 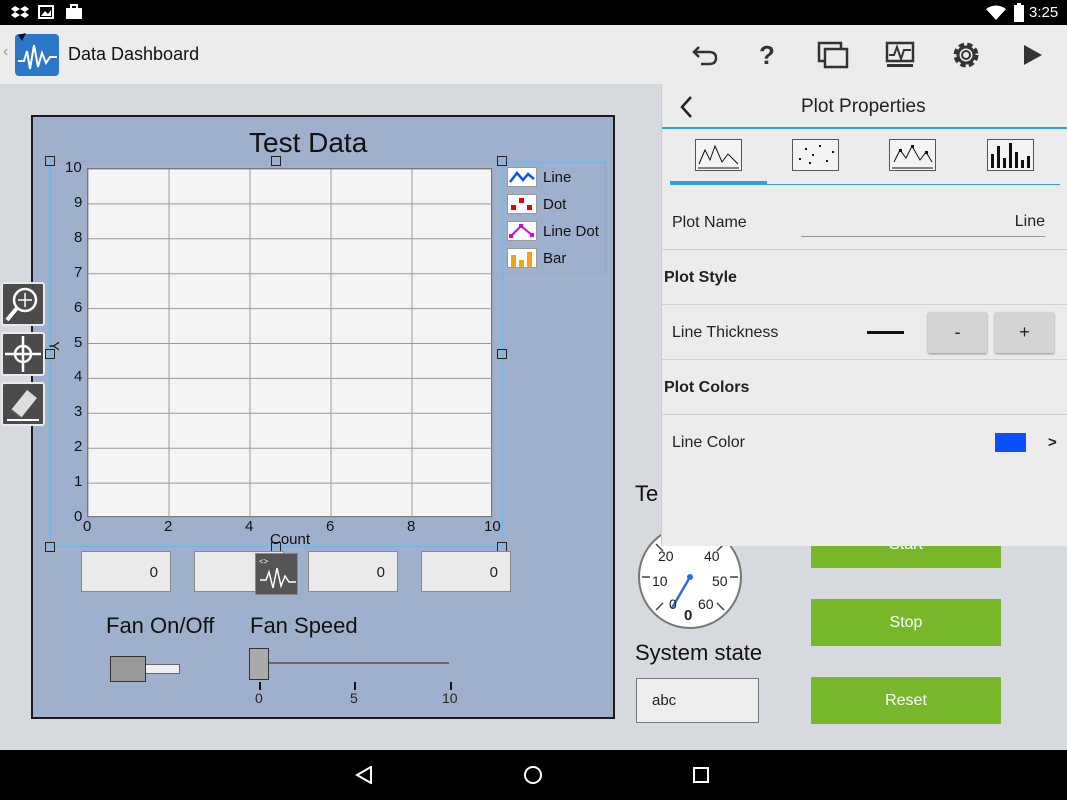 What do you see at coordinates (863, 106) in the screenshot?
I see `panel-title: Plot Properties` at bounding box center [863, 106].